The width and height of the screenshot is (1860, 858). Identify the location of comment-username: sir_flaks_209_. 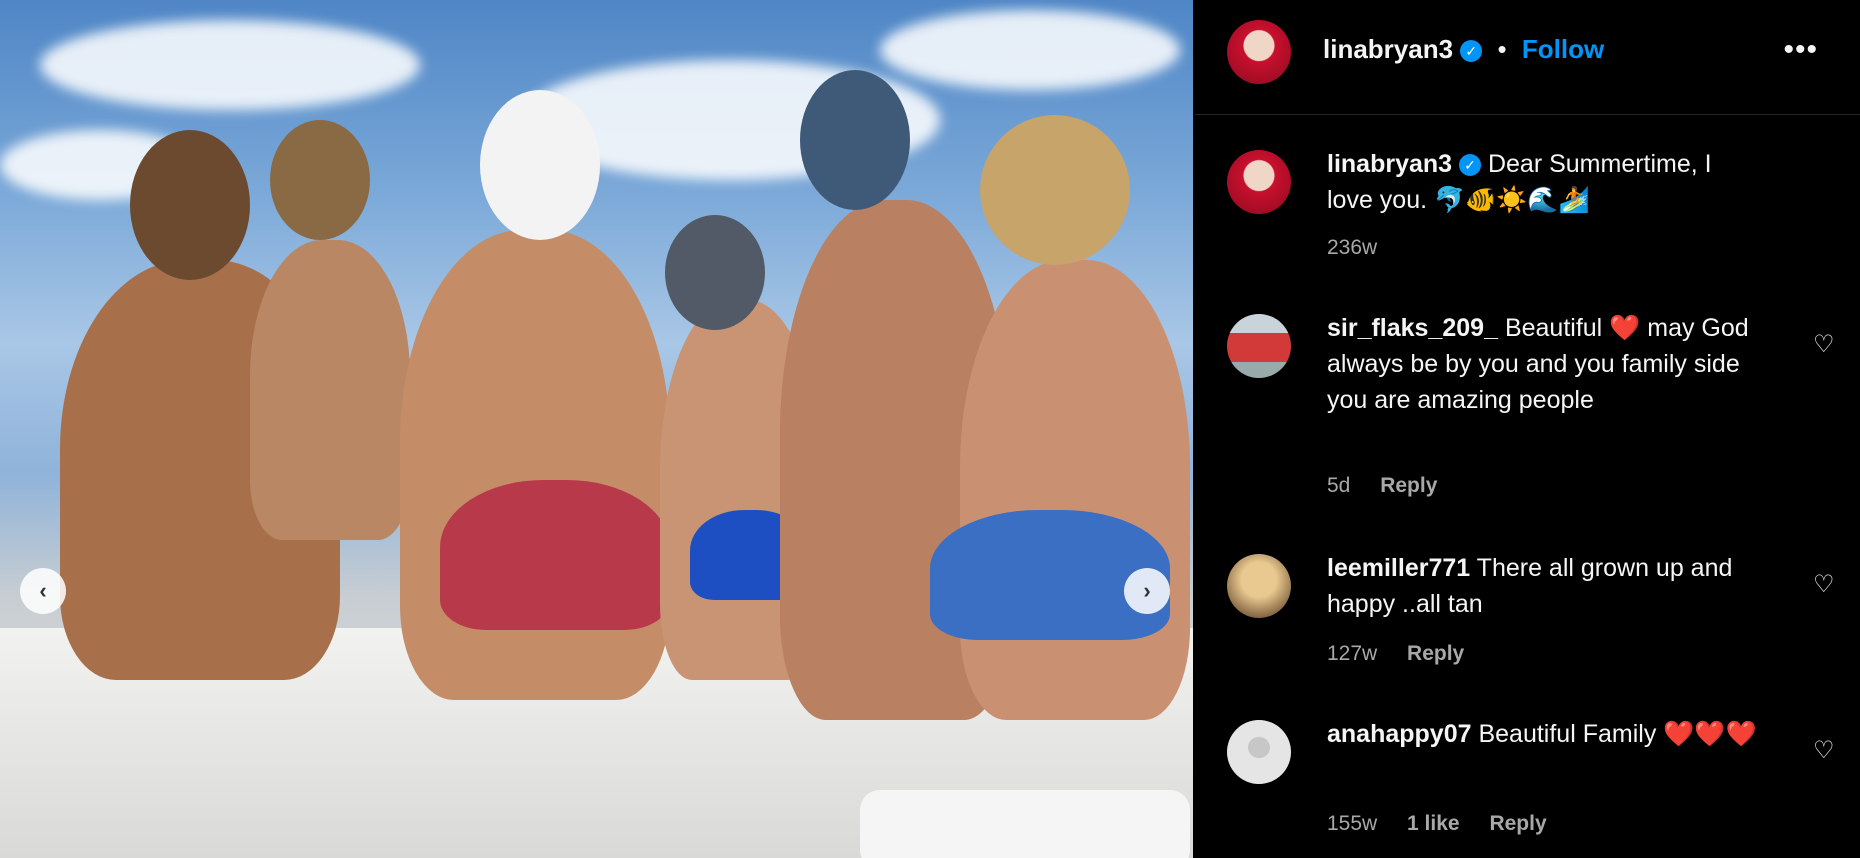
(1412, 328).